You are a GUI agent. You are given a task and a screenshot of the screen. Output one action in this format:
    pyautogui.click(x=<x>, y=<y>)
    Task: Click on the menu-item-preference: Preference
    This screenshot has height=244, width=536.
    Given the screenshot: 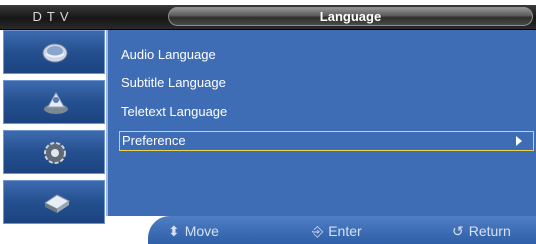 What is the action you would take?
    pyautogui.click(x=326, y=141)
    